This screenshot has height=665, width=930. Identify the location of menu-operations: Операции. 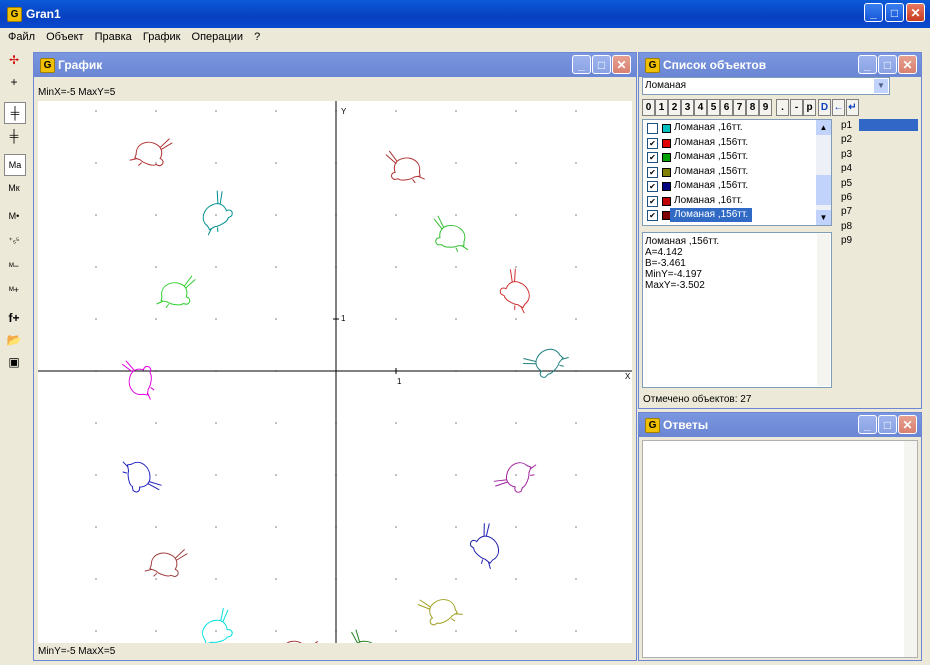
(217, 37).